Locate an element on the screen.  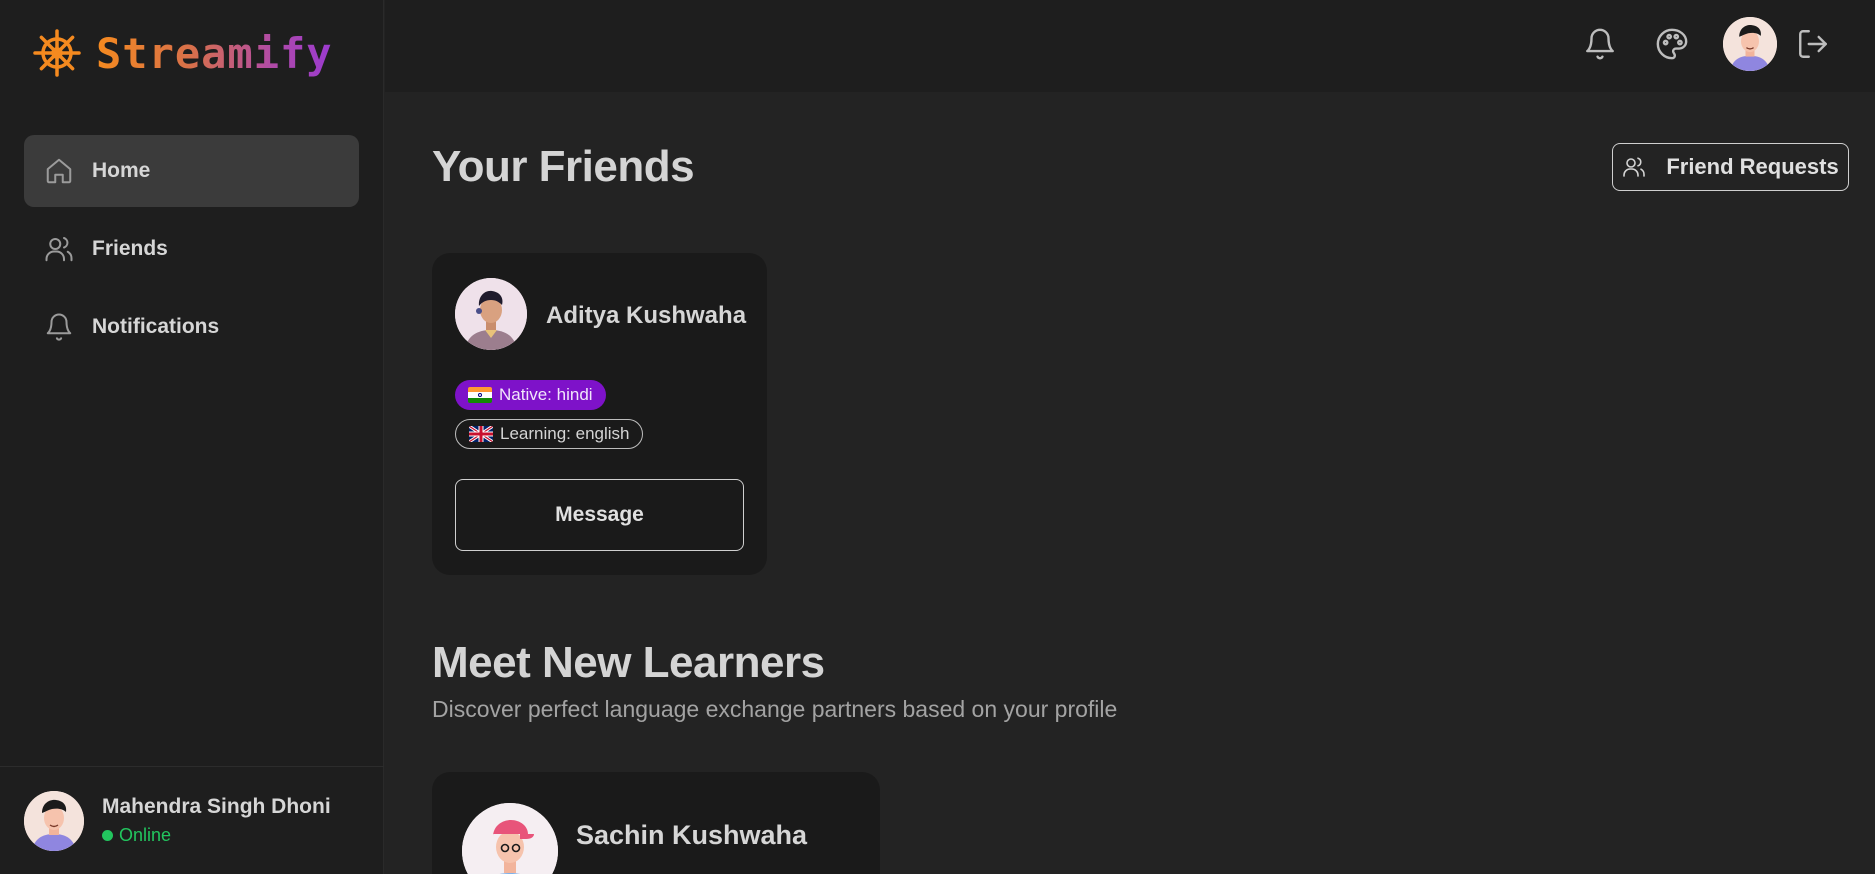
friend-requests-button: Friend Requests is located at coordinates (1730, 167).